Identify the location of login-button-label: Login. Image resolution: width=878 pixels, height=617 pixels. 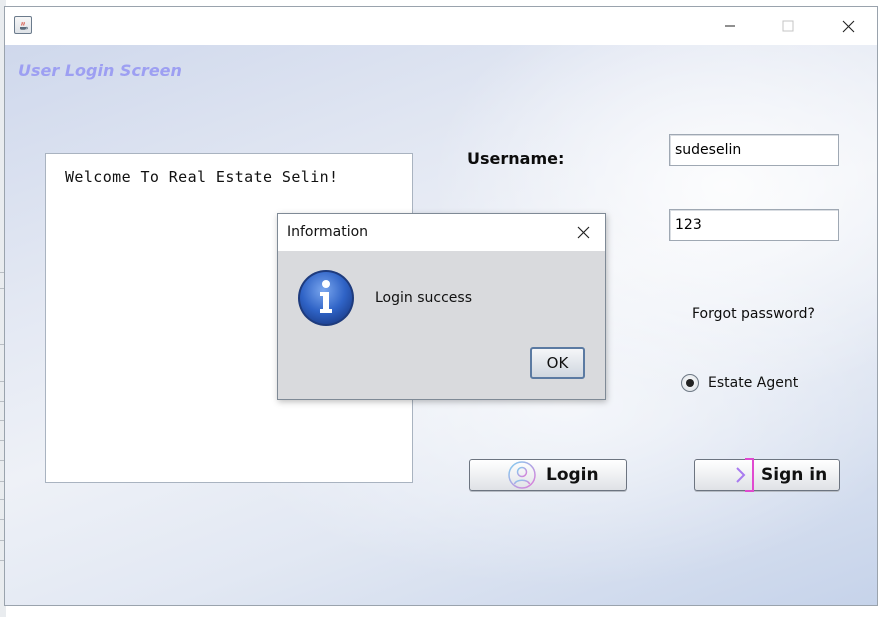
(572, 475).